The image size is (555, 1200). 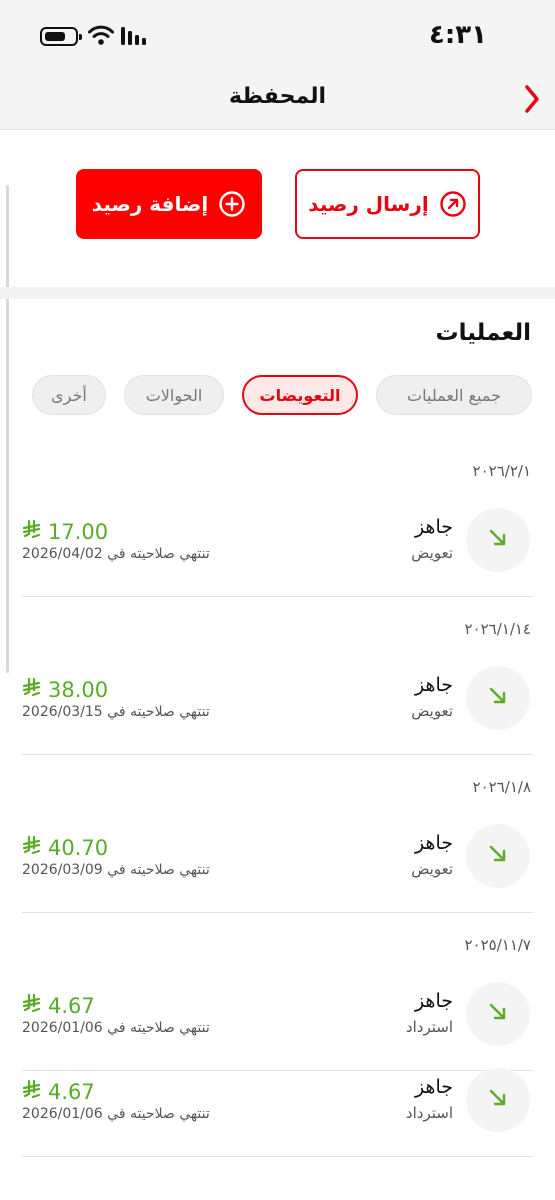 I want to click on status-bar: ٤:٣١, so click(x=277, y=35).